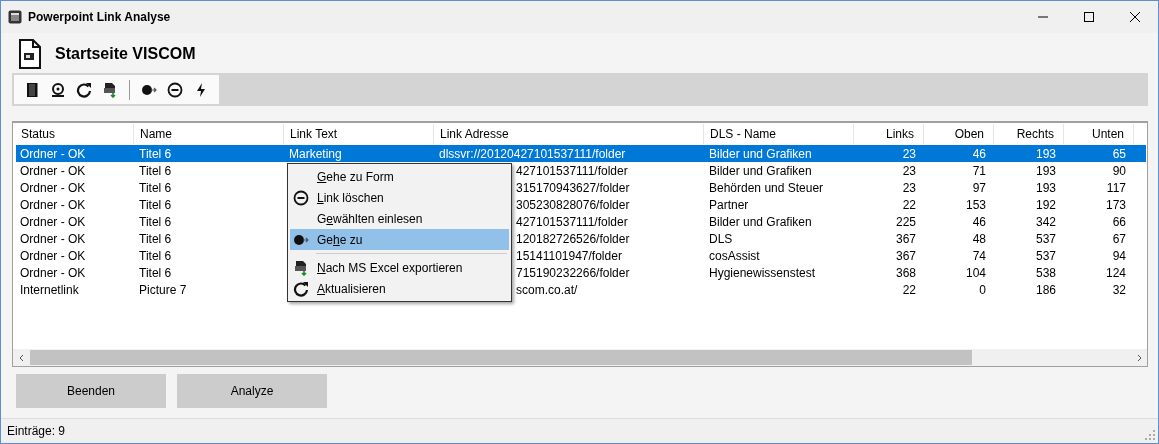  I want to click on table-cell: Marketing, so click(315, 153).